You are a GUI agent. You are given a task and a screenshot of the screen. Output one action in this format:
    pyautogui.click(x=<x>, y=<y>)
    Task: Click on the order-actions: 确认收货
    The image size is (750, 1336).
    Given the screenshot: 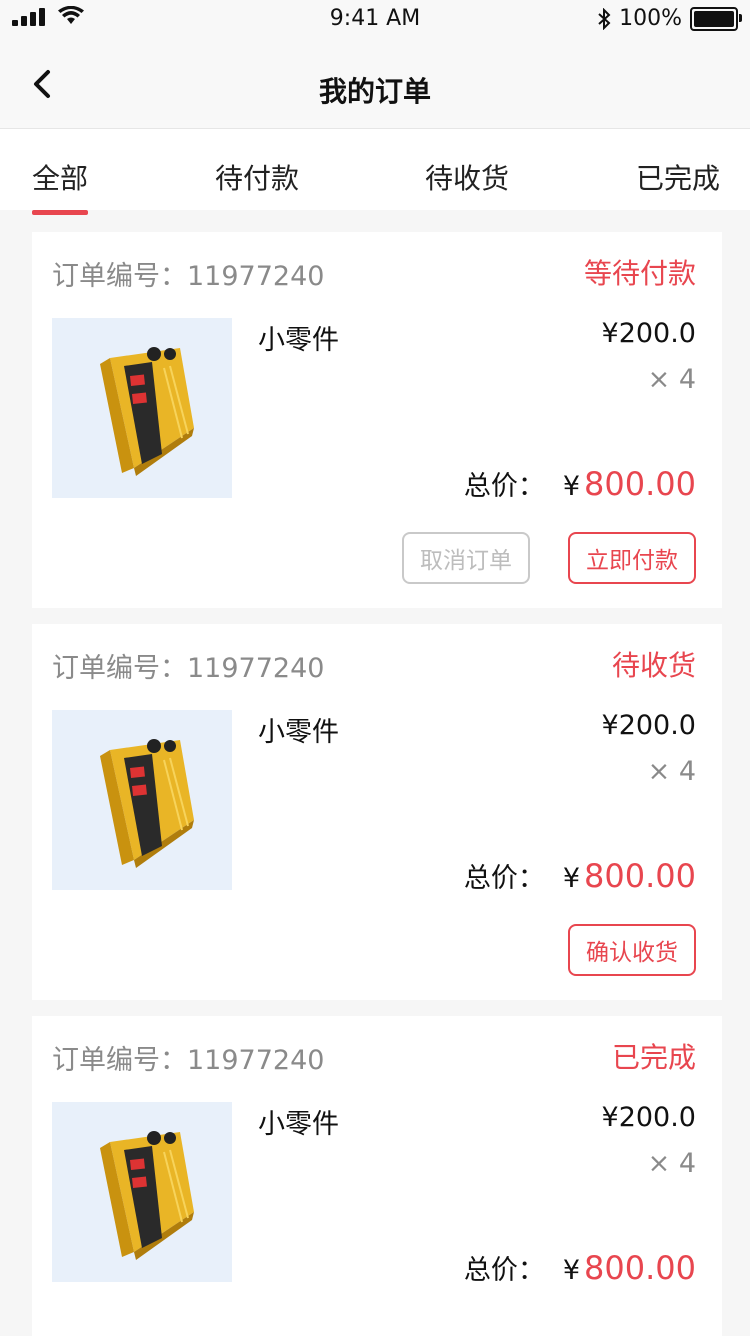 What is the action you would take?
    pyautogui.click(x=632, y=950)
    